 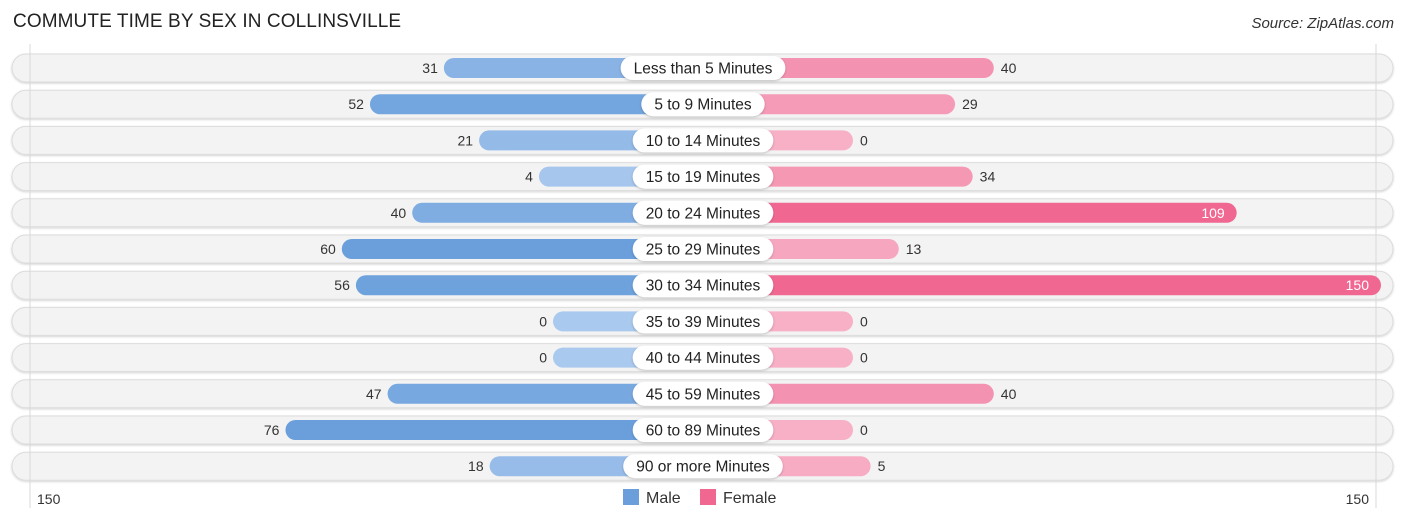 I want to click on axis-label-left: 150, so click(x=49, y=499).